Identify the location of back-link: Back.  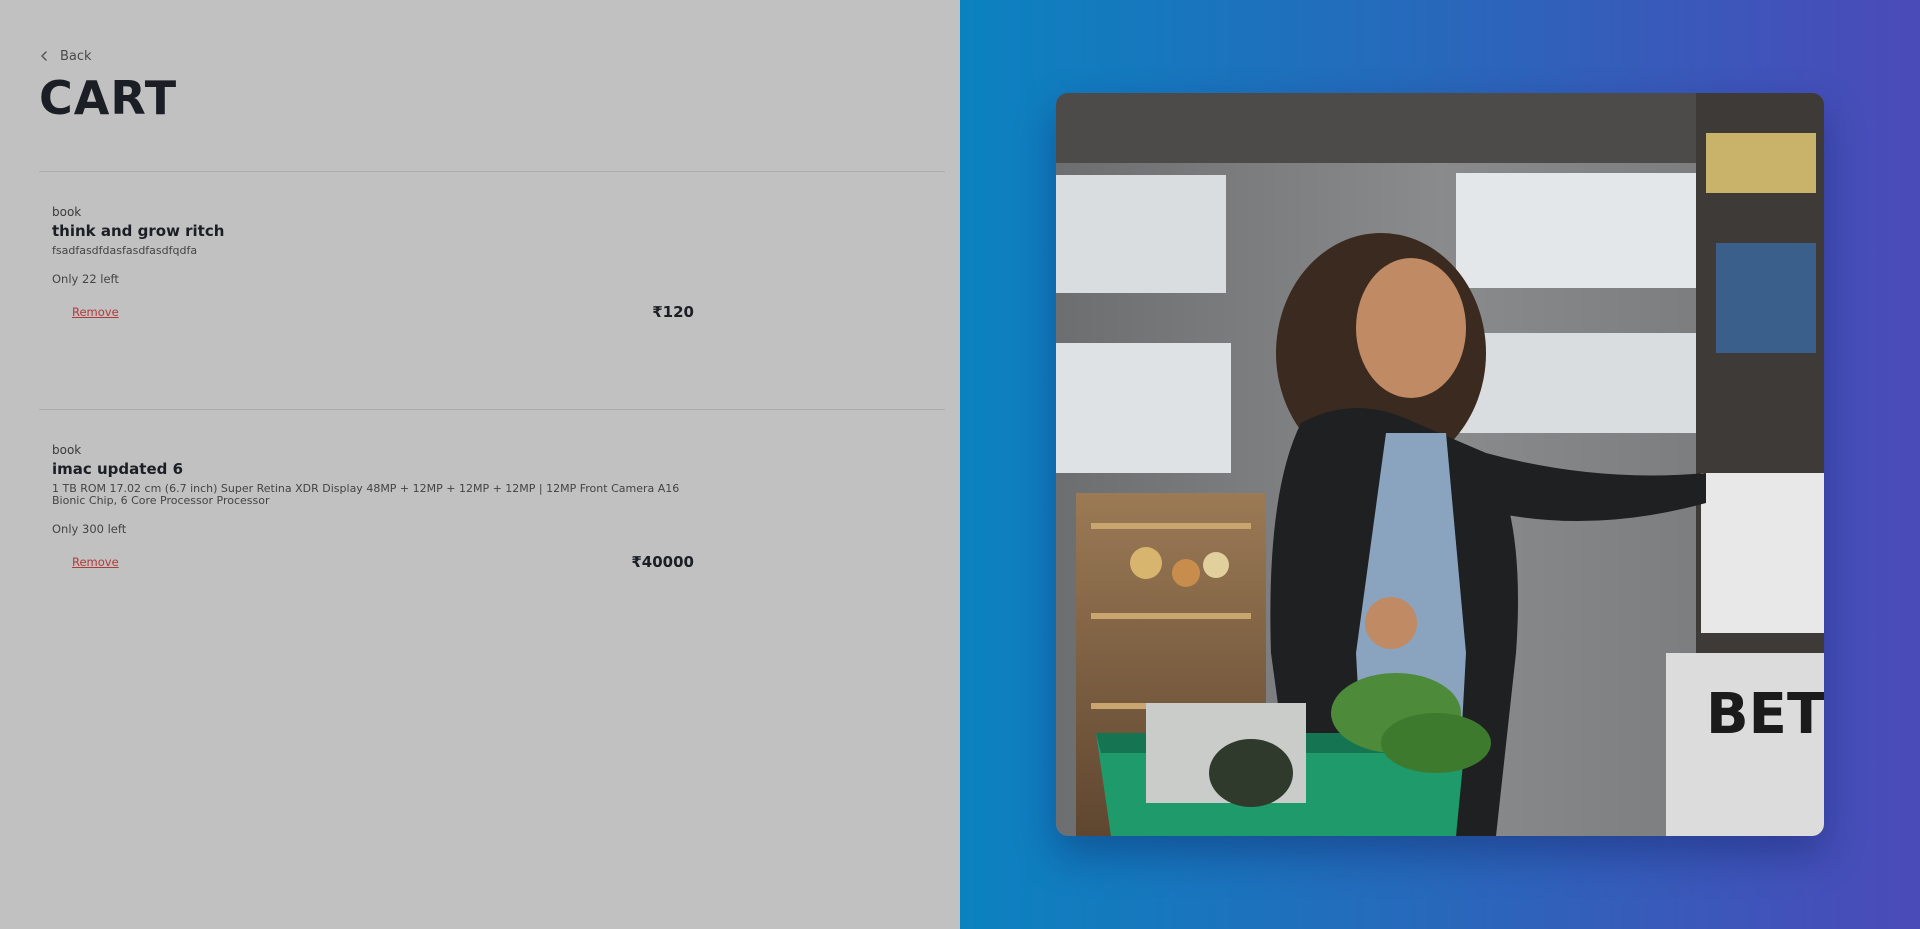
(66, 56).